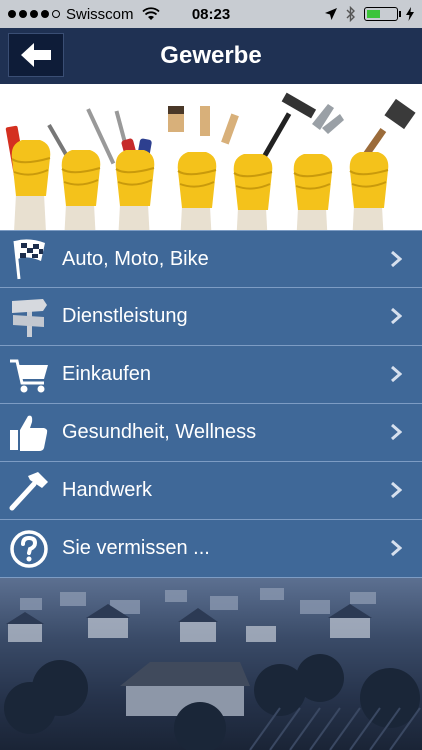 The height and width of the screenshot is (750, 422). Describe the element at coordinates (107, 490) in the screenshot. I see `menu-item-label: Handwerk` at that location.